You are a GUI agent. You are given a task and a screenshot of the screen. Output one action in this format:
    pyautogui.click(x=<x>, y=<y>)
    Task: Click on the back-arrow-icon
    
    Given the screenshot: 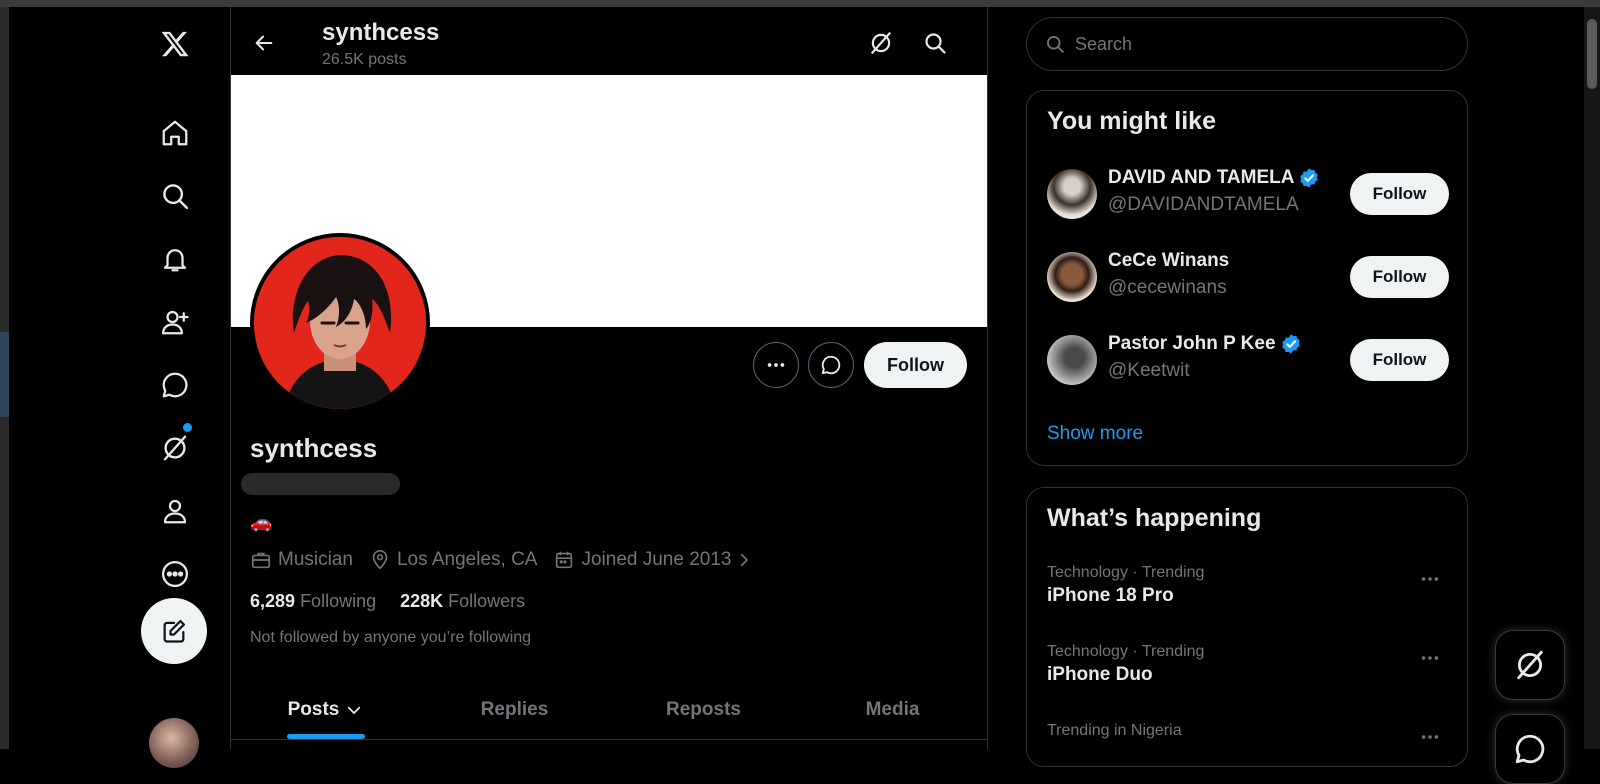 What is the action you would take?
    pyautogui.click(x=264, y=43)
    